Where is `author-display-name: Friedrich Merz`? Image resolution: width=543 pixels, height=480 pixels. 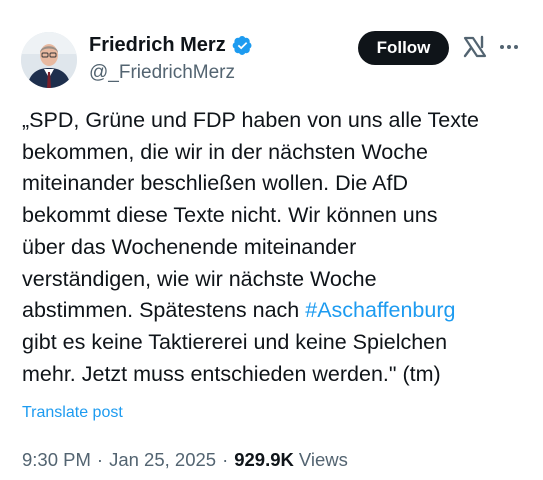
author-display-name: Friedrich Merz is located at coordinates (157, 45).